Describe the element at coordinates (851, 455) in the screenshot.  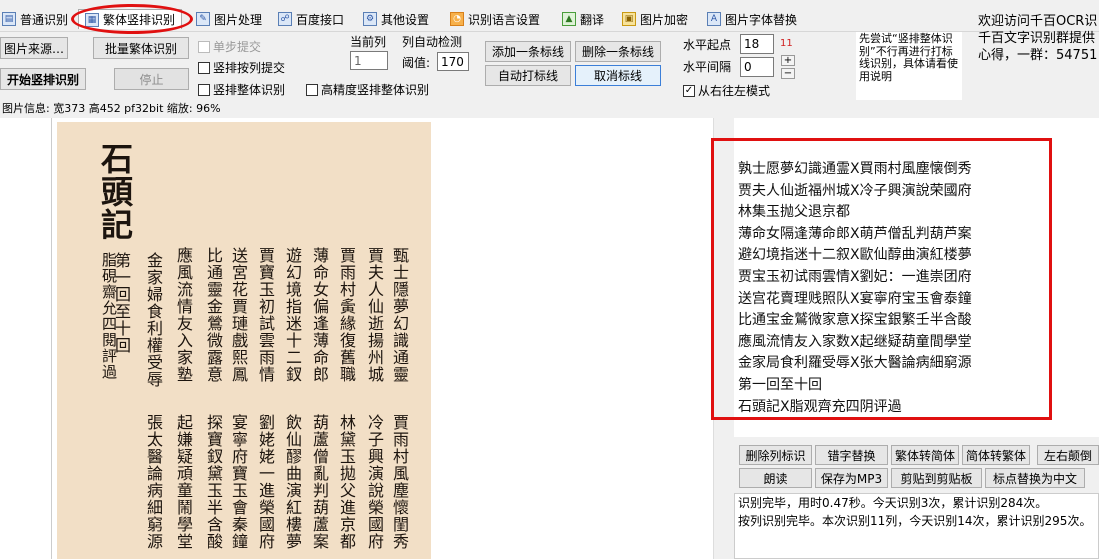
I see `typo-replace-button: 错字替换` at that location.